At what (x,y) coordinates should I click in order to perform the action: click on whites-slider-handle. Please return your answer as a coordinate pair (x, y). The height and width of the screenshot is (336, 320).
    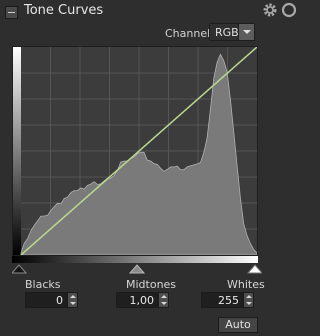
    Looking at the image, I should click on (254, 269).